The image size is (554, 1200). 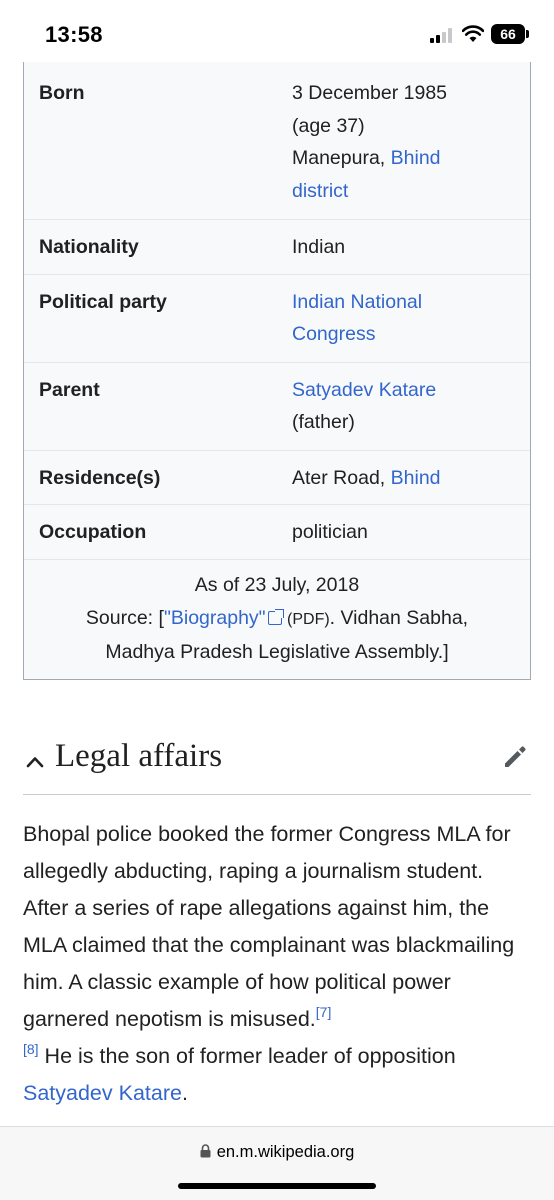 I want to click on section-title: Legal affairs, so click(x=139, y=756).